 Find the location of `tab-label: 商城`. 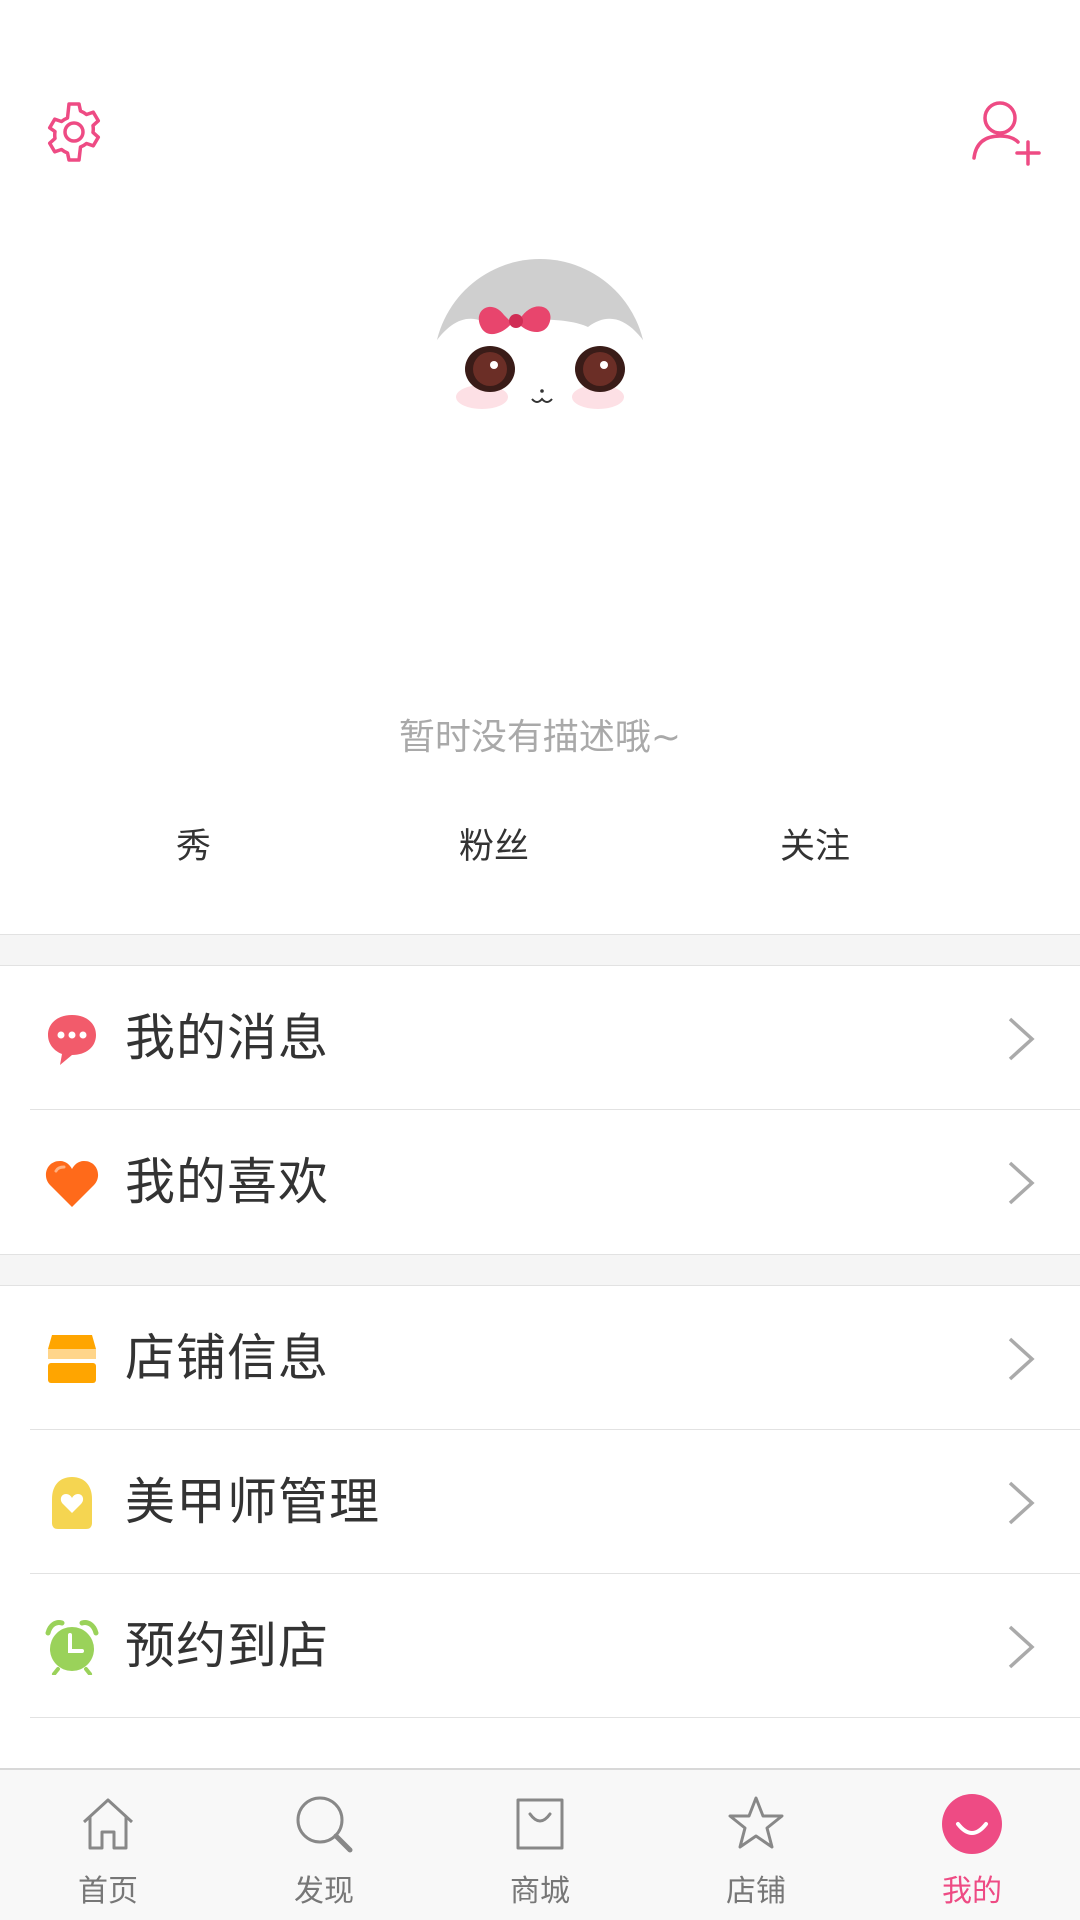

tab-label: 商城 is located at coordinates (540, 1891).